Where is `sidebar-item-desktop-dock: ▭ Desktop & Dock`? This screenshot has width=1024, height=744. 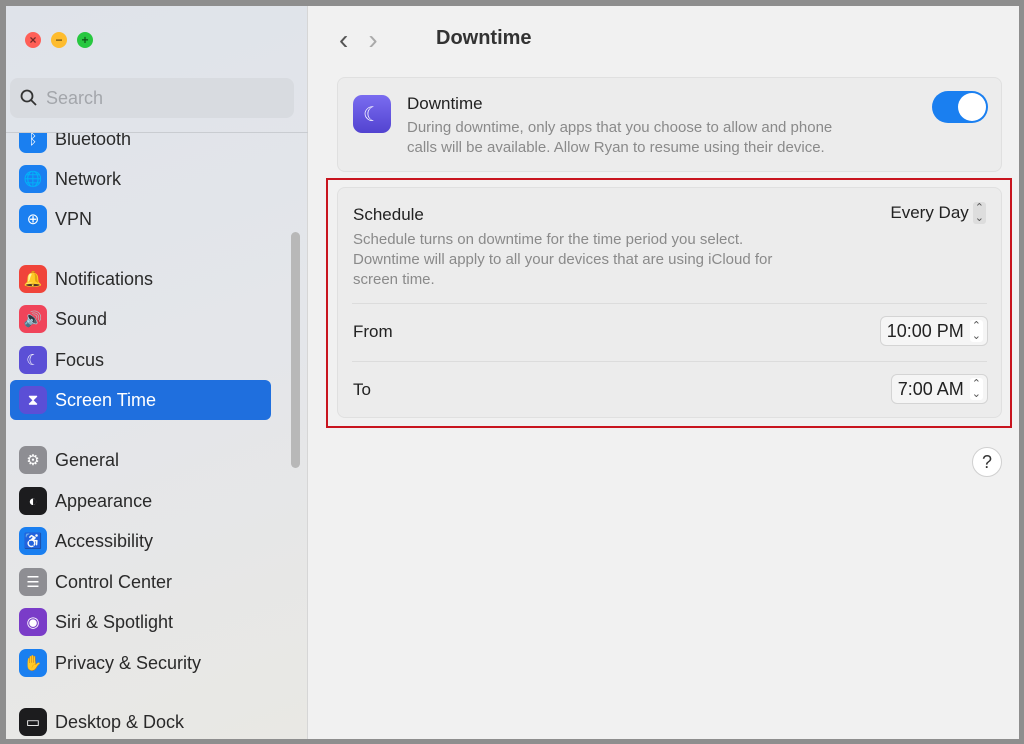
sidebar-item-desktop-dock: ▭ Desktop & Dock is located at coordinates (140, 720).